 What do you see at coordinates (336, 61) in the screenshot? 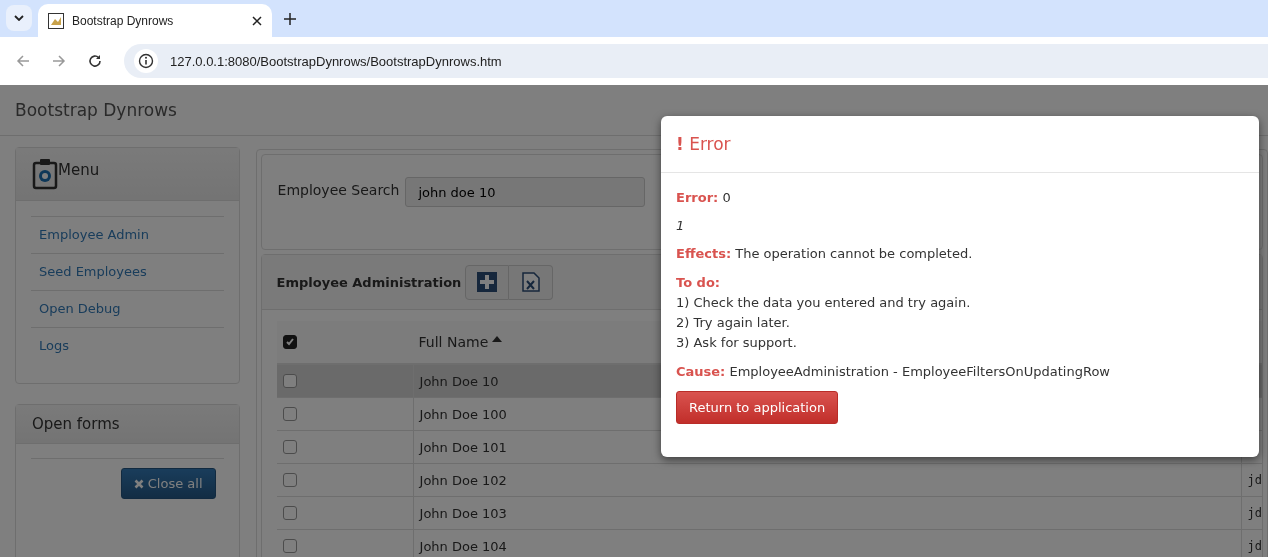
I see `url-text: 127.0.0.1:8080/BootstrapDynrows/BootstrapDynrows.htm` at bounding box center [336, 61].